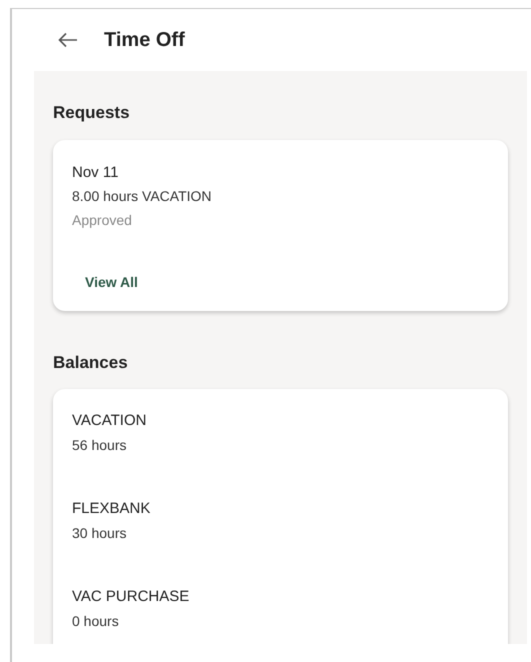  Describe the element at coordinates (91, 363) in the screenshot. I see `section-heading: Balances` at that location.